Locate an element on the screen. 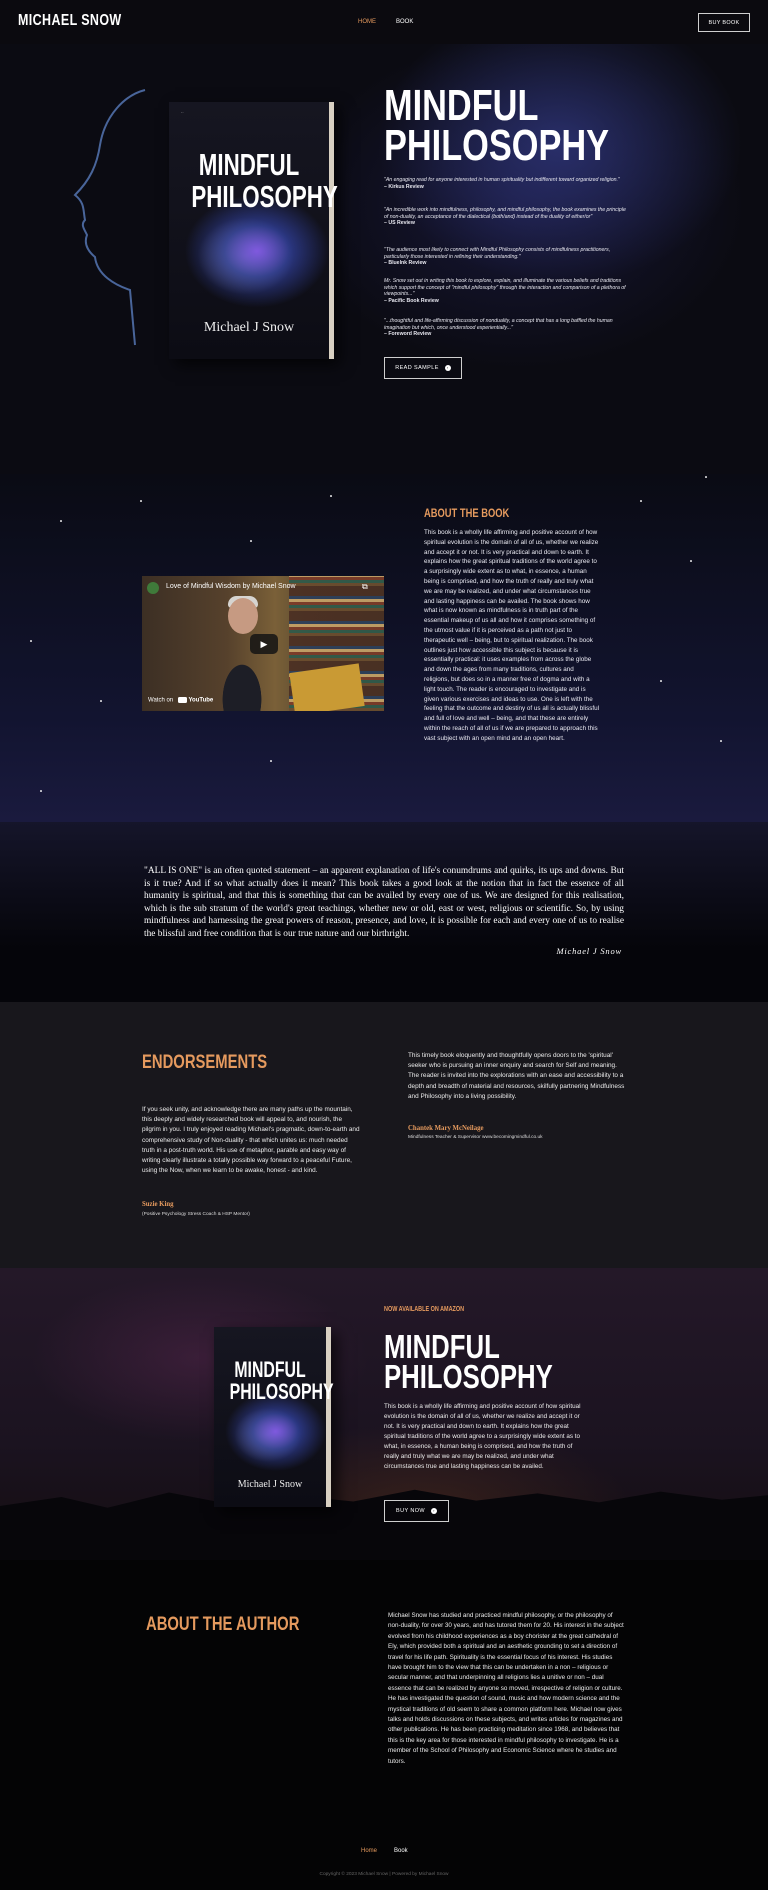 Image resolution: width=768 pixels, height=1890 pixels. buy-now-button: BUY NOW › is located at coordinates (416, 1511).